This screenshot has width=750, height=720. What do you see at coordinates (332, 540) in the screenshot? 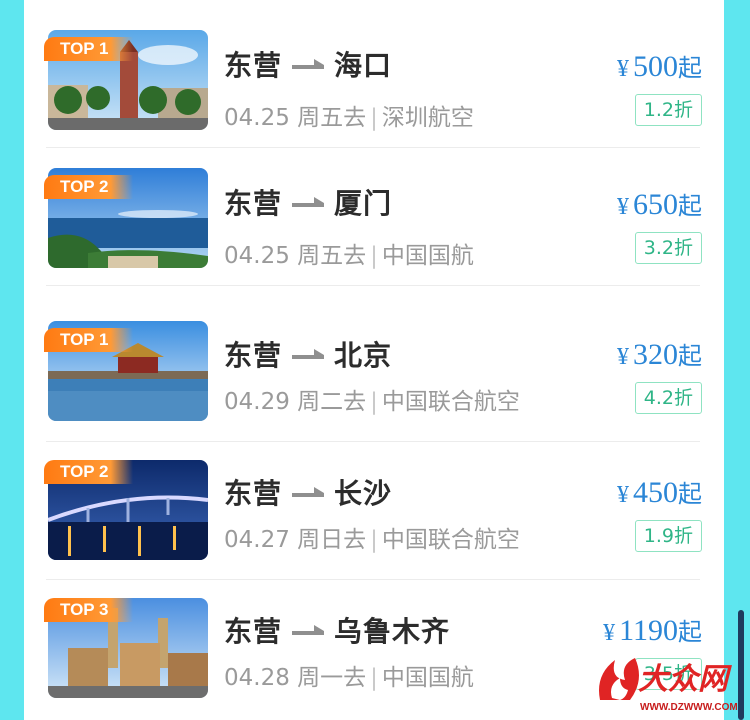
I see `weekday: 周日去` at bounding box center [332, 540].